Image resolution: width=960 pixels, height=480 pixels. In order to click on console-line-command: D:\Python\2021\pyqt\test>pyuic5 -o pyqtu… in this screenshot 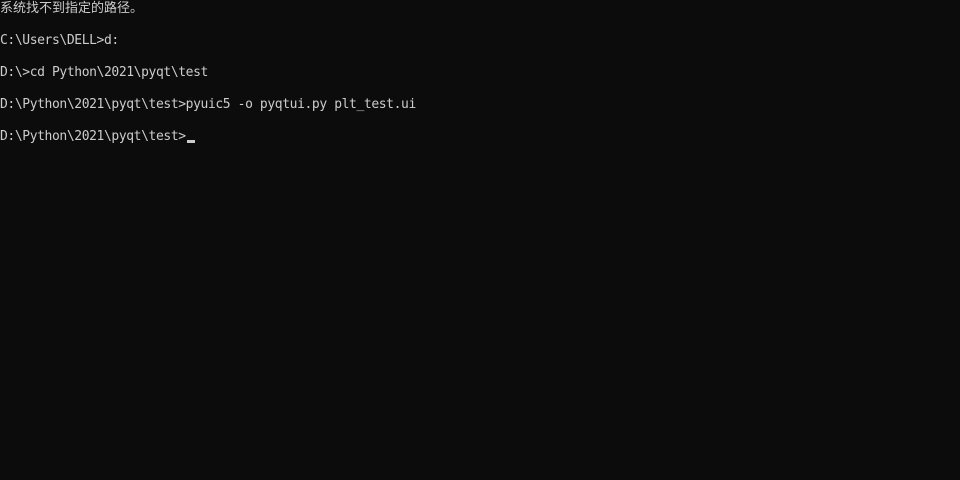, I will do `click(208, 104)`.